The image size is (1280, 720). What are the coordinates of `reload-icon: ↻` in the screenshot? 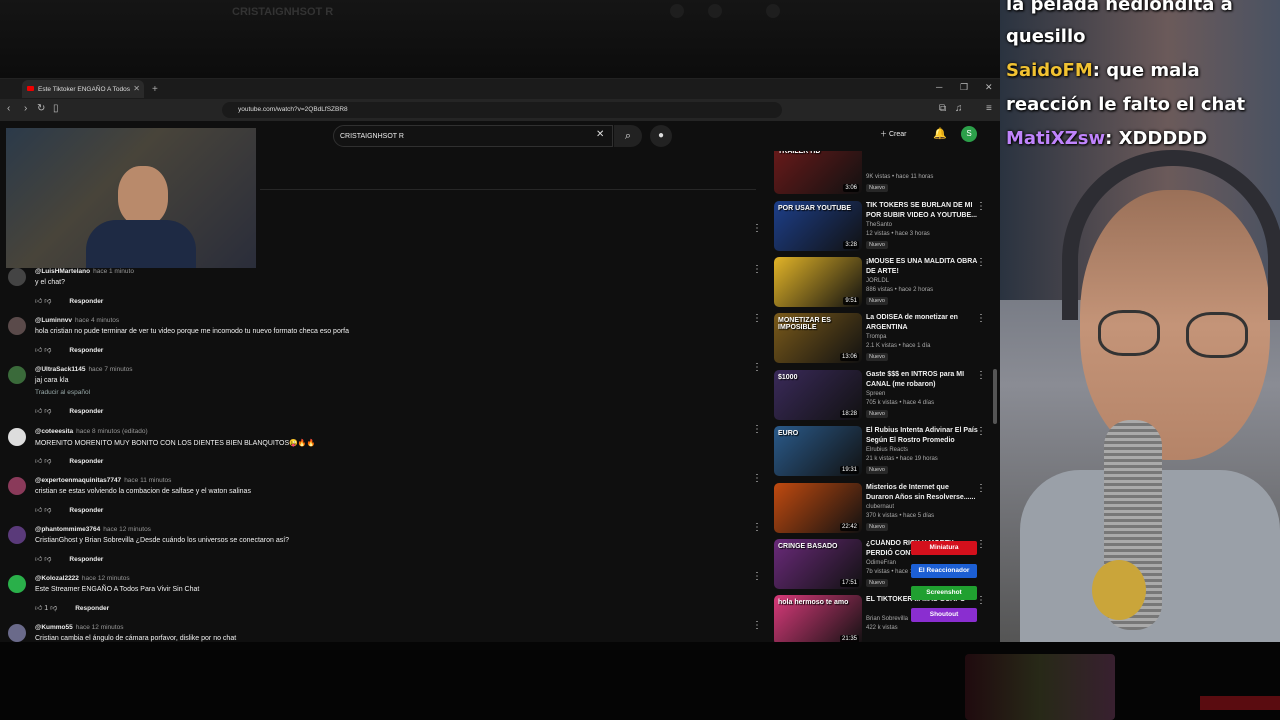 It's located at (41, 108).